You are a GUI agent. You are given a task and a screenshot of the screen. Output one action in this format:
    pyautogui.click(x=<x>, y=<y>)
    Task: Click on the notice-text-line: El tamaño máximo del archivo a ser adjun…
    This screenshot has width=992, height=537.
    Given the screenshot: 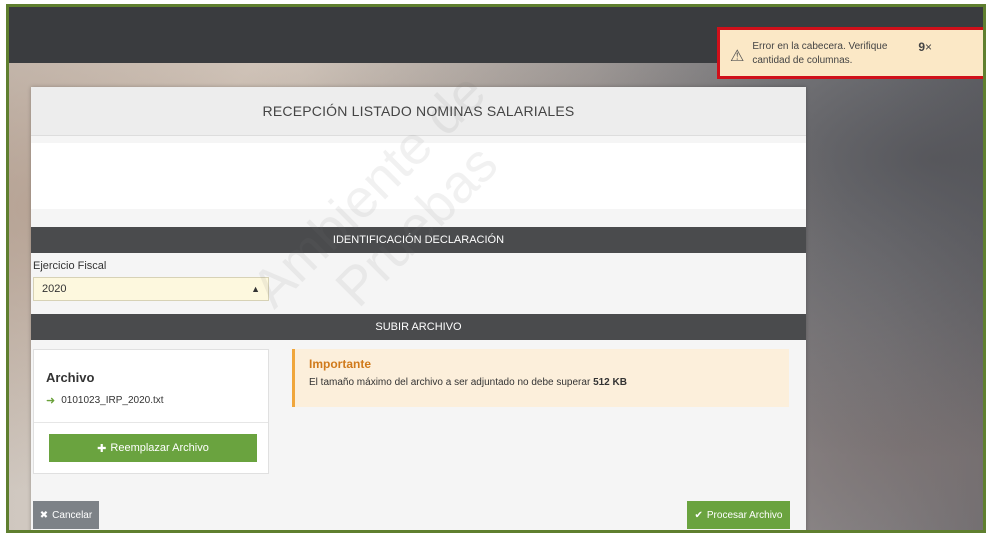 What is the action you would take?
    pyautogui.click(x=542, y=382)
    